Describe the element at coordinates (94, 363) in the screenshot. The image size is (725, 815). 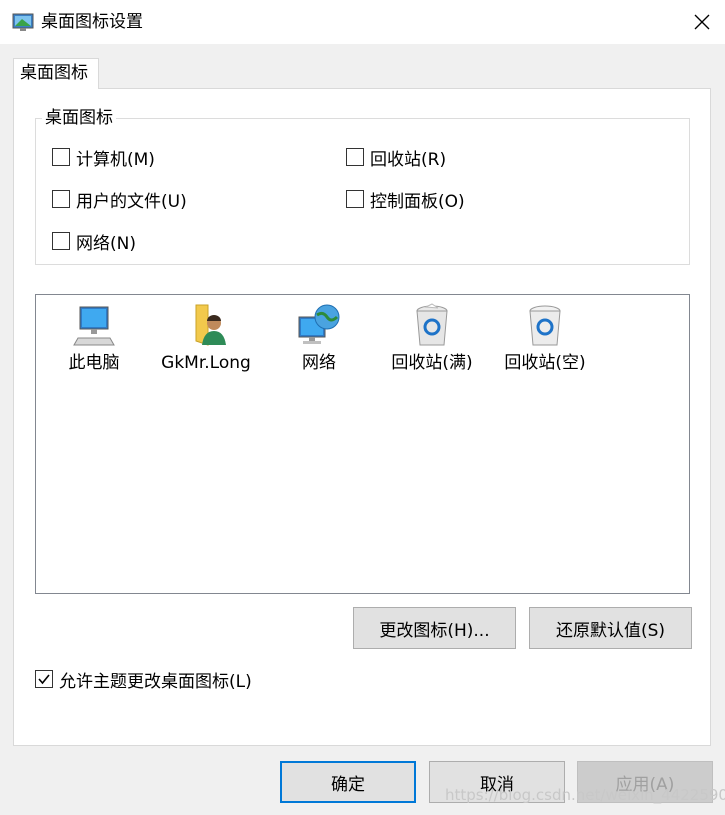
I see `list-item-label: 此电脑` at that location.